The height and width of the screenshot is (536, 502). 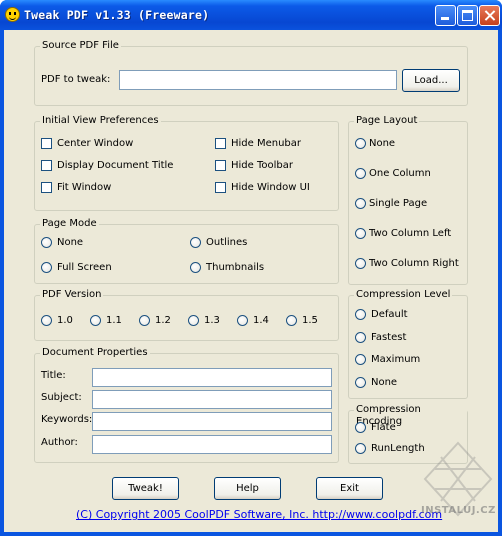 I want to click on hide-toolbar-checkbox, so click(x=220, y=165).